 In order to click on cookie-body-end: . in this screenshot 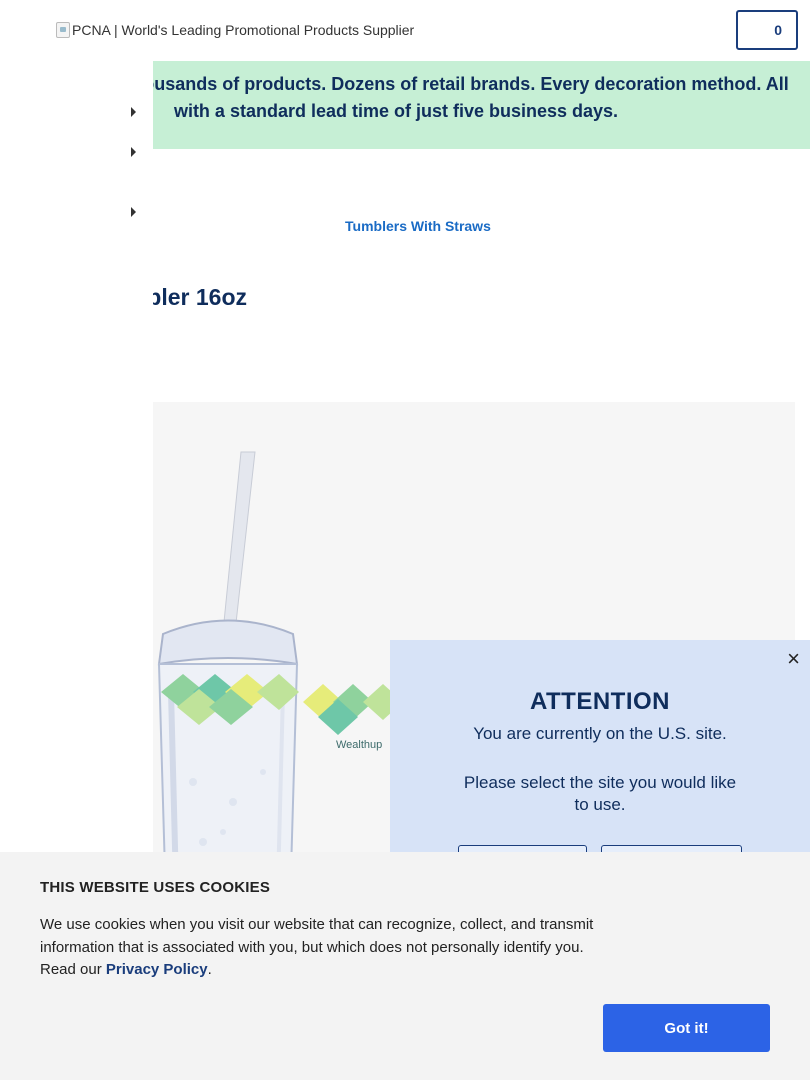, I will do `click(209, 969)`.